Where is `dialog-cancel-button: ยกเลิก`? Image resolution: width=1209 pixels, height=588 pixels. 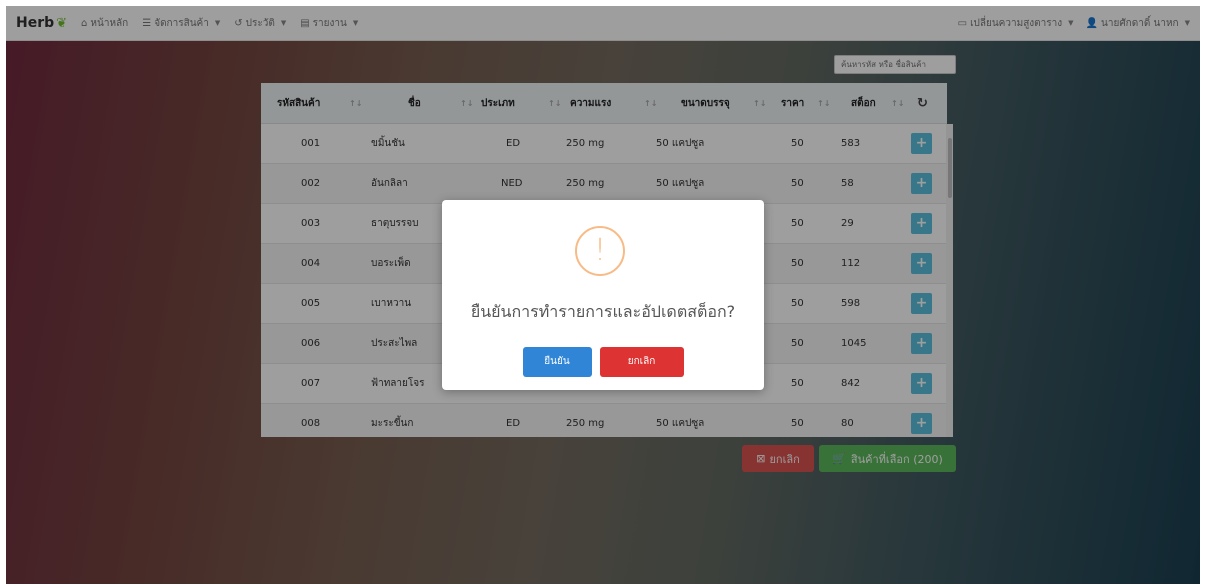
dialog-cancel-button: ยกเลิก is located at coordinates (641, 362).